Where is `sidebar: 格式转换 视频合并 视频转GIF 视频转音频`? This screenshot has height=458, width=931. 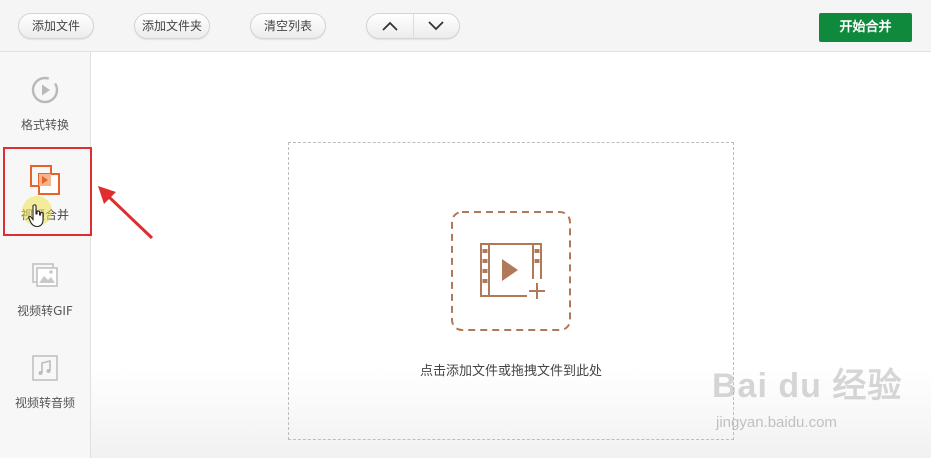
sidebar: 格式转换 视频合并 视频转GIF 视频转音频 is located at coordinates (45, 255).